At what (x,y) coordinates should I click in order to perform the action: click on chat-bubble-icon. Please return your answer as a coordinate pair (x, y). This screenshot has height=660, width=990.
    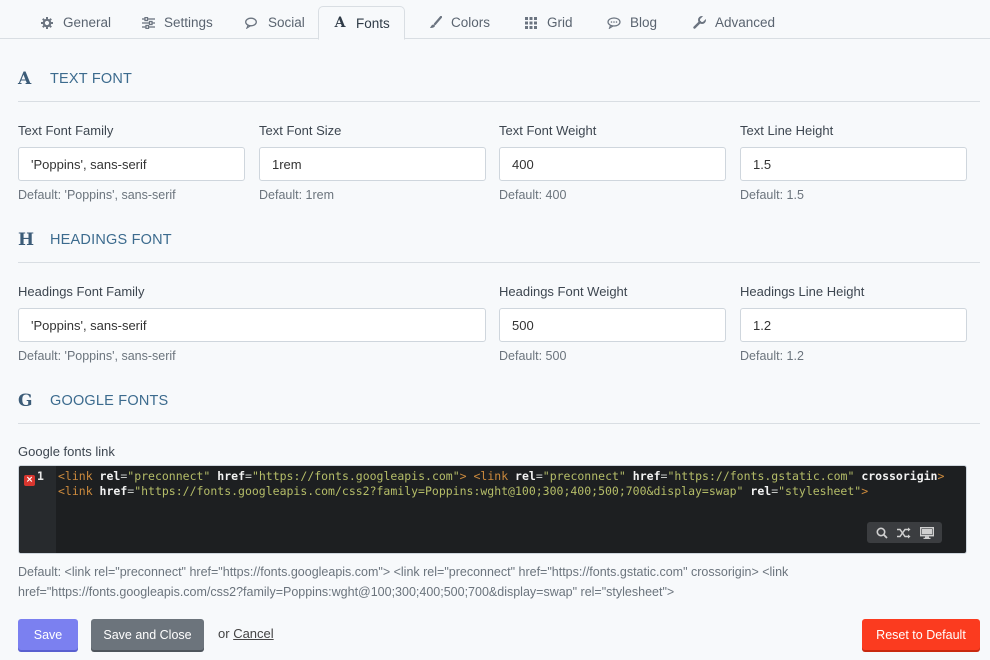
    Looking at the image, I should click on (614, 23).